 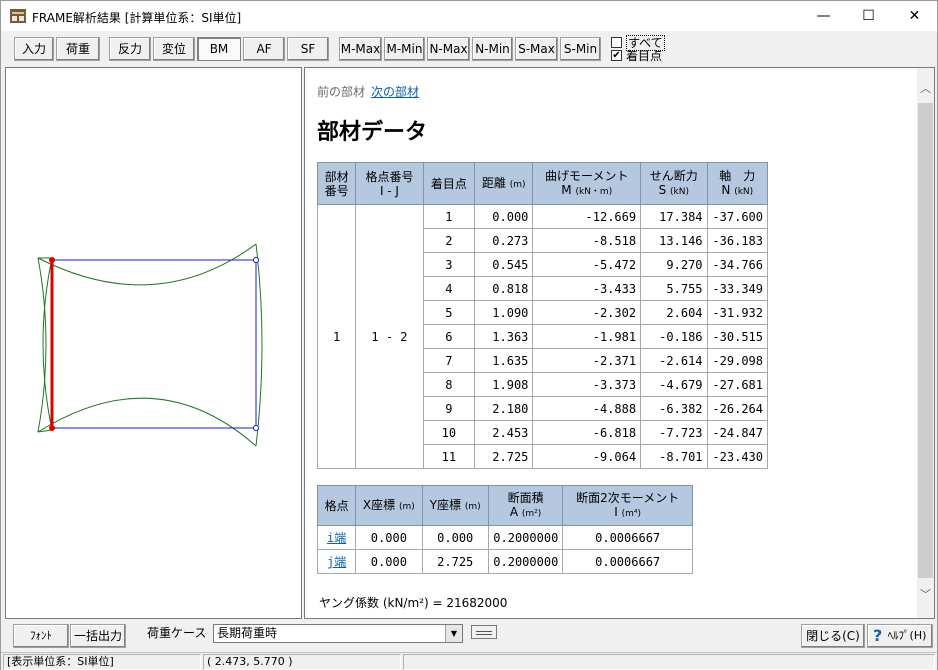 What do you see at coordinates (469, 16) in the screenshot?
I see `title-bar: FRAME解析結果 [計算単位系：SI単位] — ☐ ✕` at bounding box center [469, 16].